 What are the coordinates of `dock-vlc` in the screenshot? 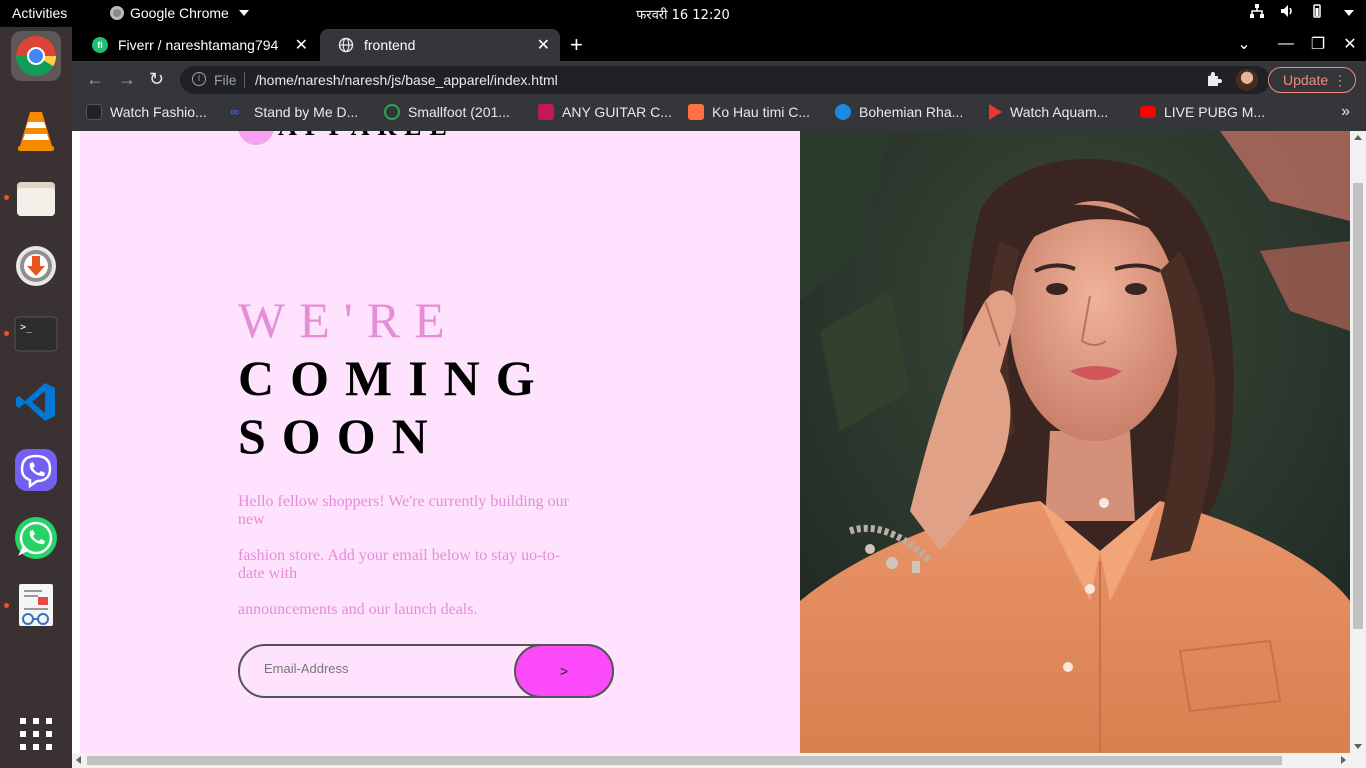 It's located at (36, 130).